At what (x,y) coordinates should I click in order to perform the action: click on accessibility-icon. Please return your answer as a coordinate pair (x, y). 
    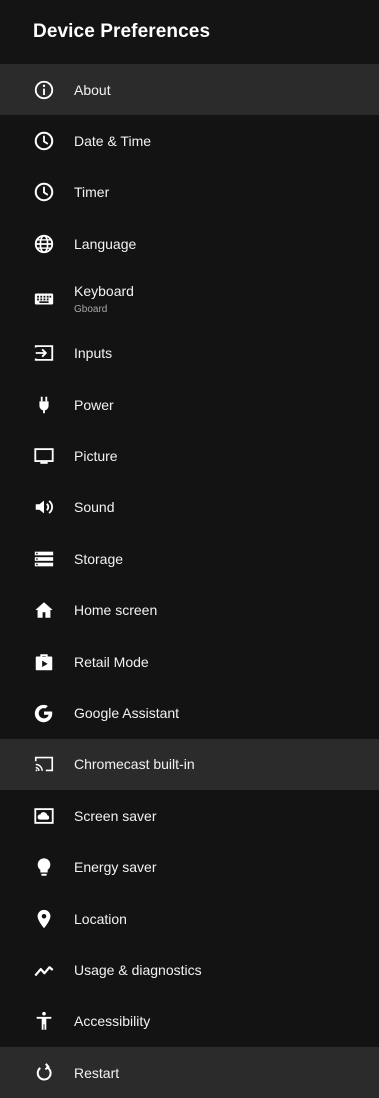
    Looking at the image, I should click on (44, 1021).